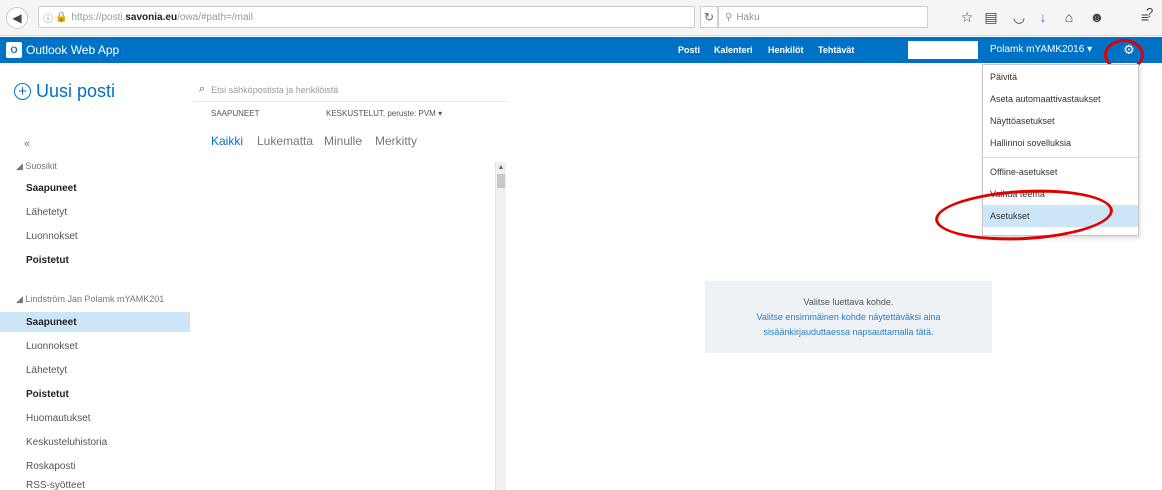 The width and height of the screenshot is (1162, 490). I want to click on folder-rss: RSS-syötteet, so click(55, 485).